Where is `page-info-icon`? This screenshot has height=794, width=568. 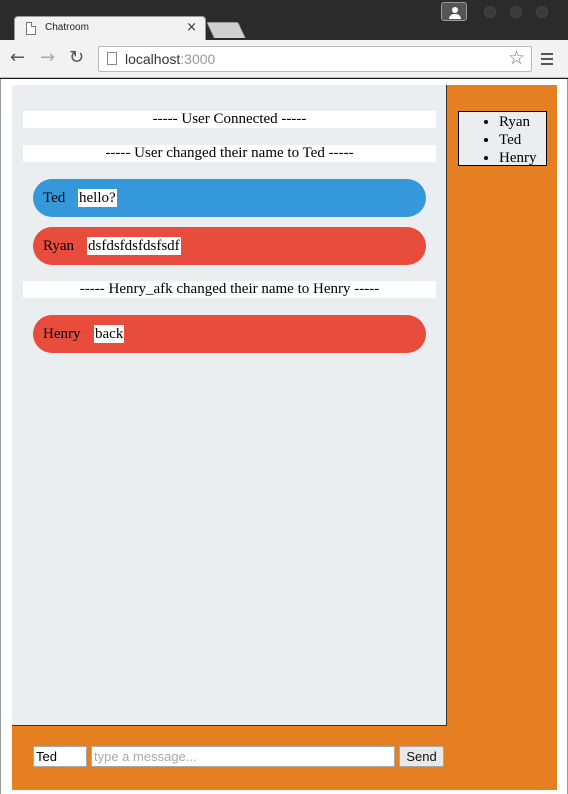 page-info-icon is located at coordinates (112, 58).